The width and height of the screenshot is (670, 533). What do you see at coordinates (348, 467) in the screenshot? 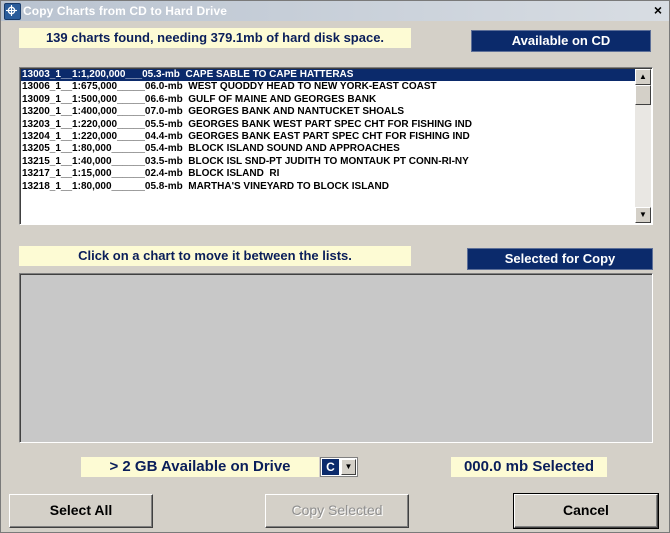
I see `chevron-down-icon: ▼` at bounding box center [348, 467].